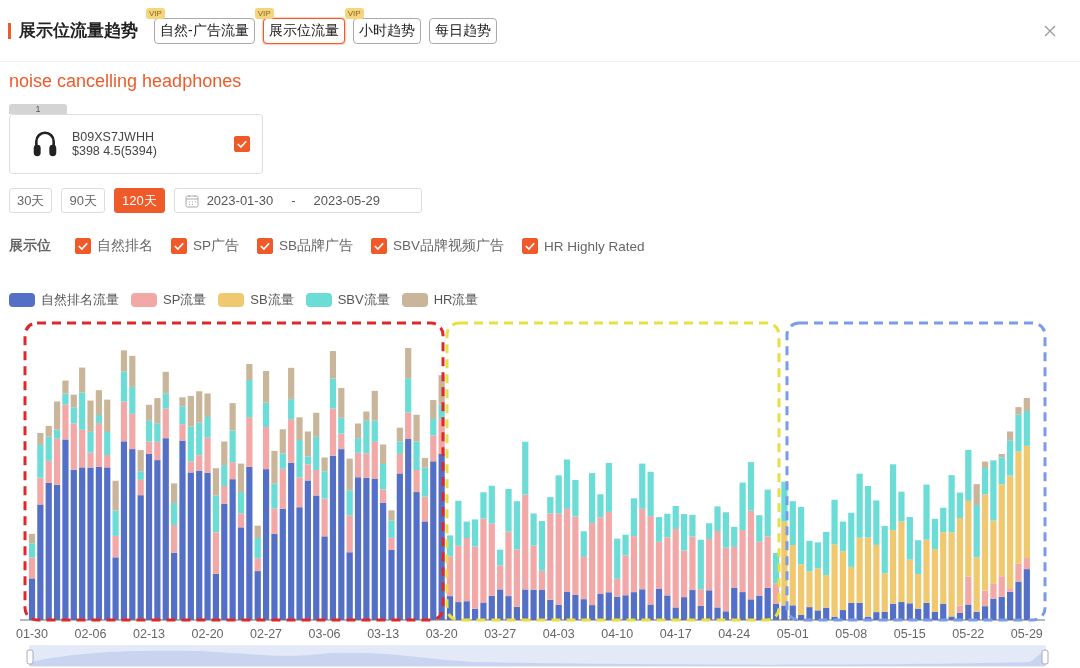 This screenshot has height=668, width=1080. What do you see at coordinates (297, 200) in the screenshot?
I see `date-range-field: 2023-01-30 - 2023-05-29` at bounding box center [297, 200].